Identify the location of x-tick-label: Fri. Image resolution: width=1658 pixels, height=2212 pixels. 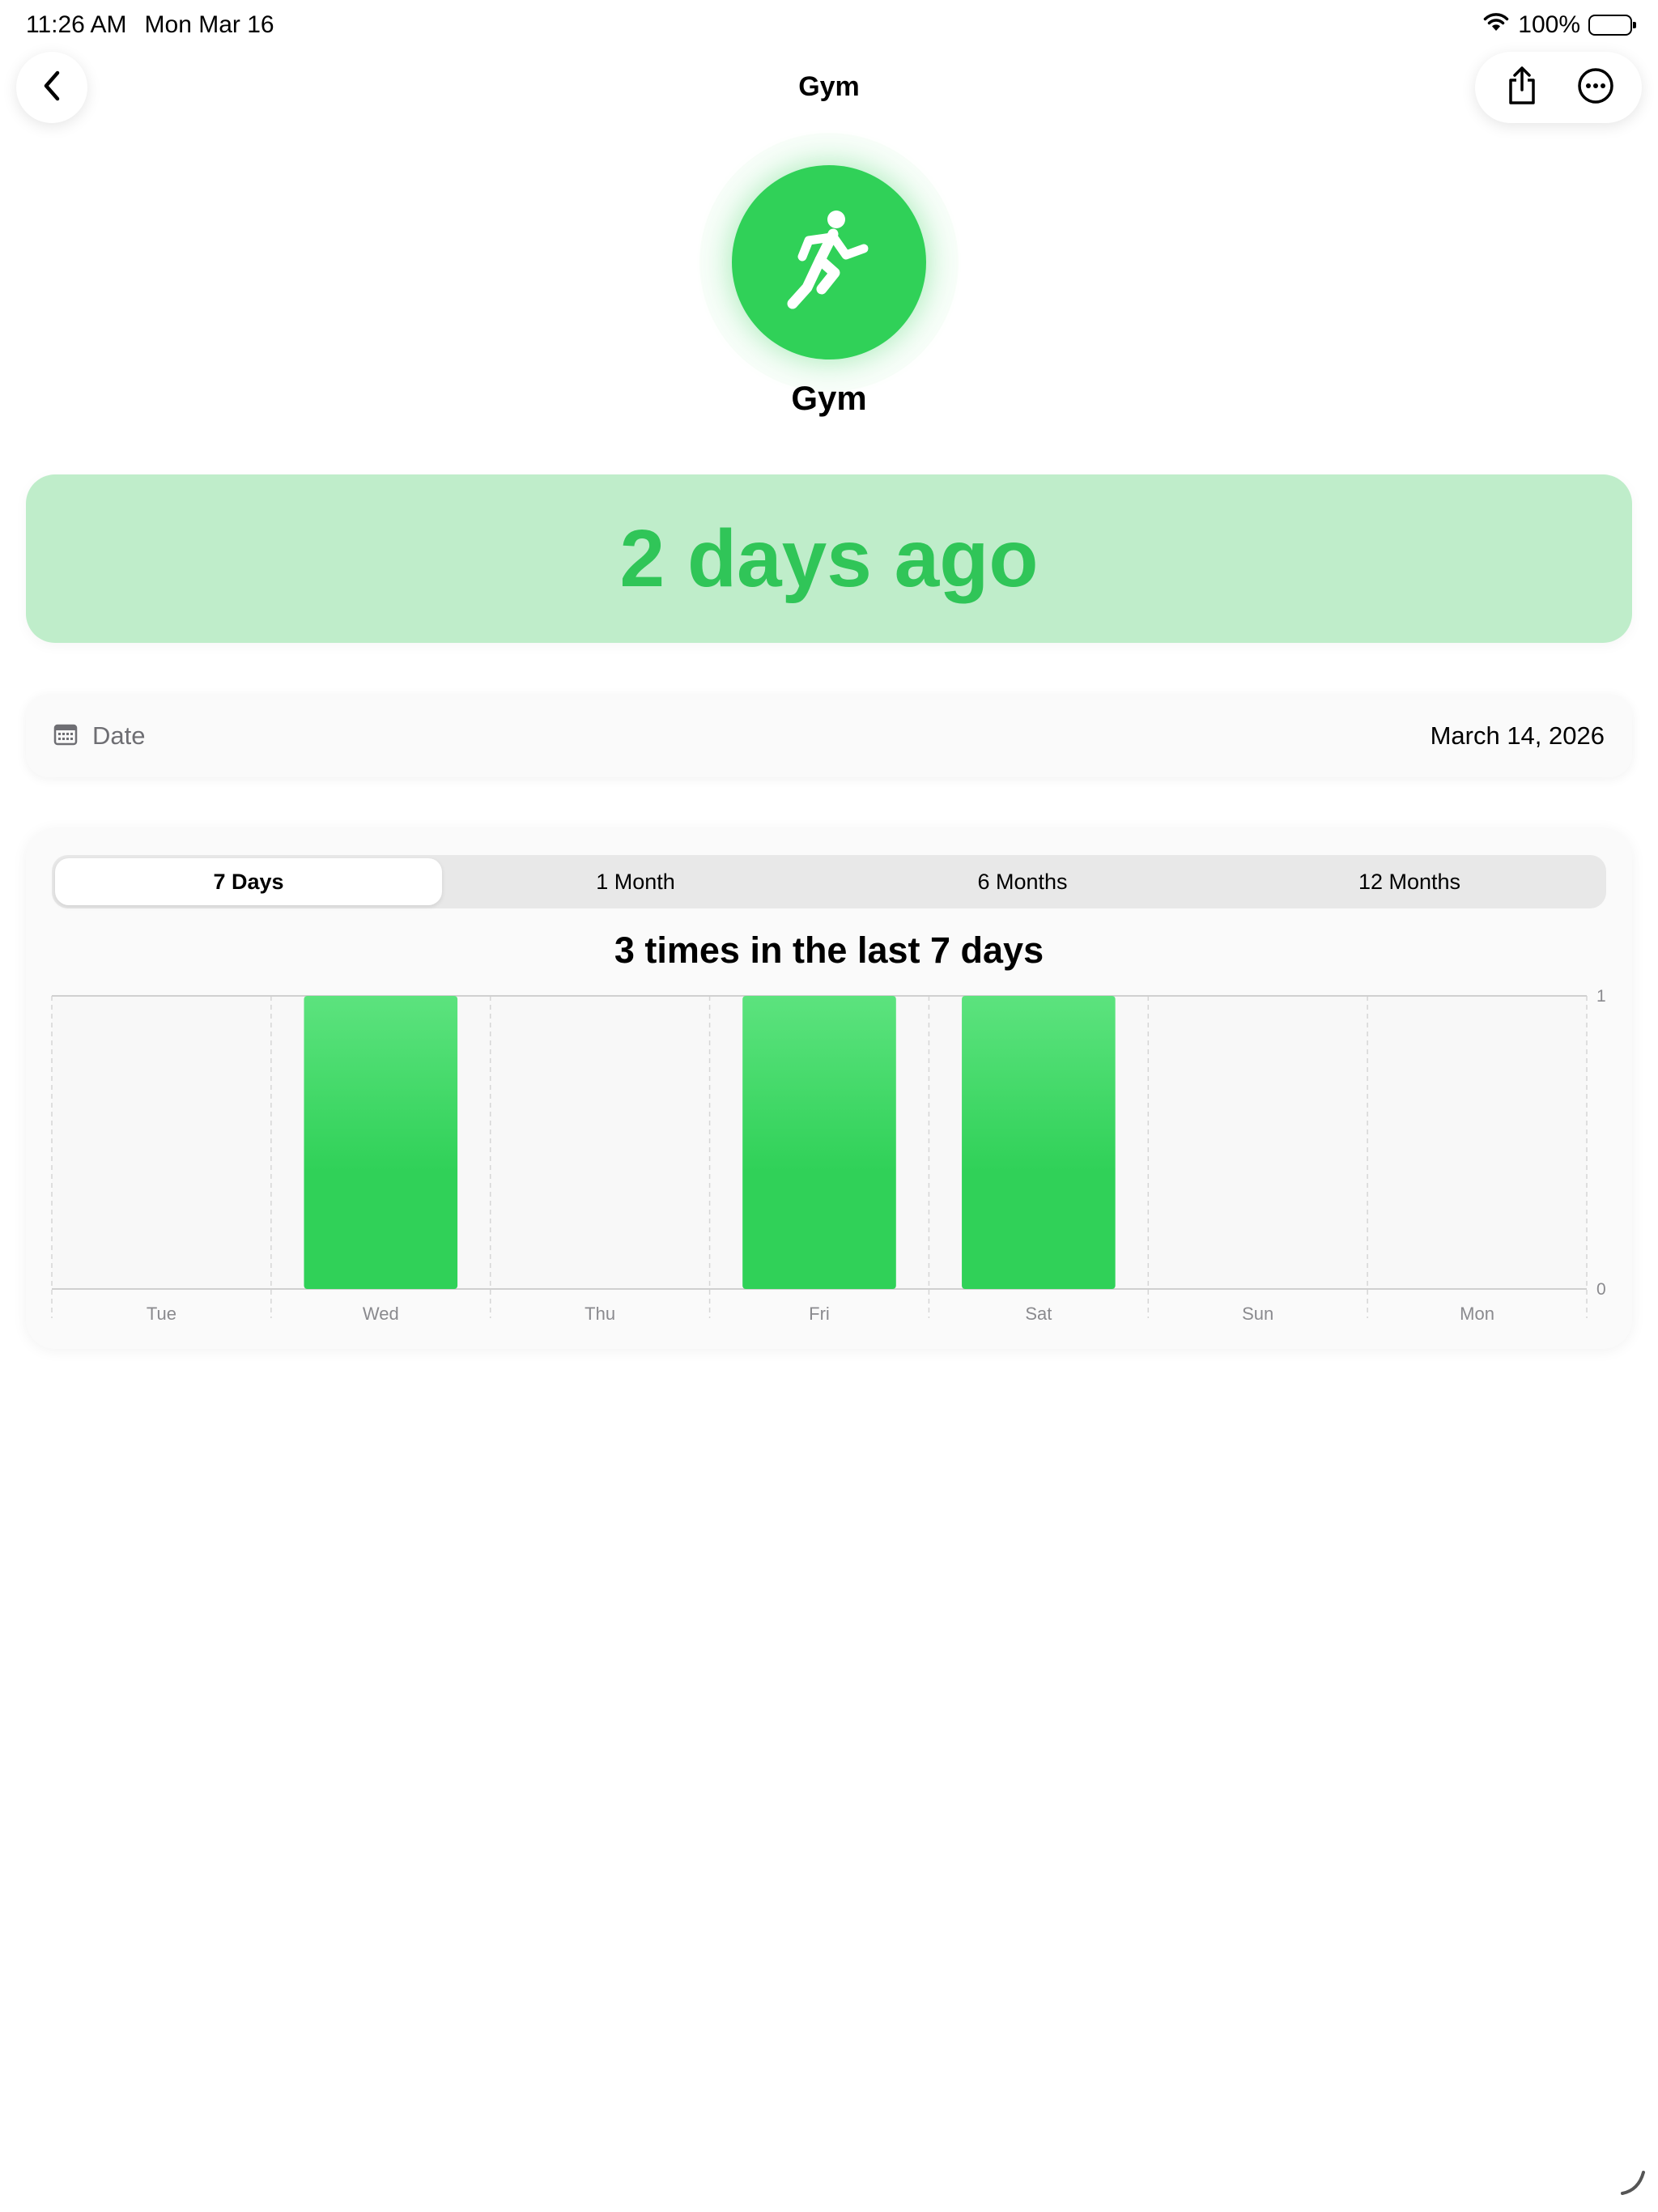
(819, 1314).